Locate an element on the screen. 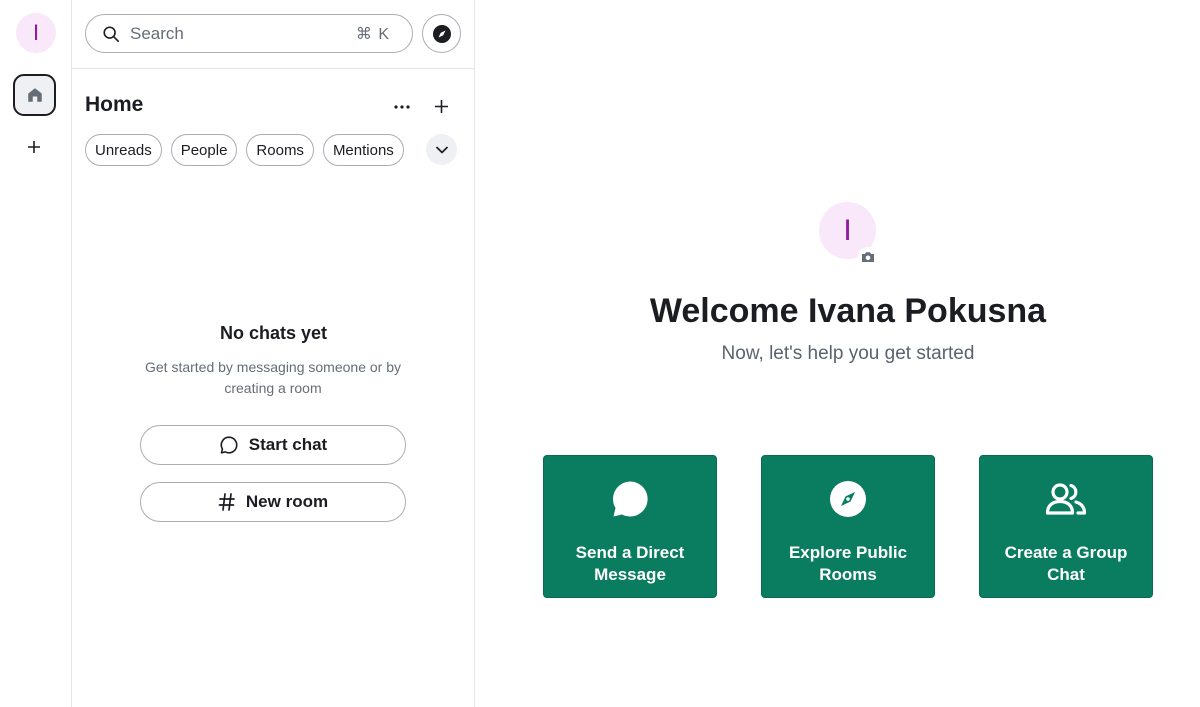  home-icon is located at coordinates (34, 95).